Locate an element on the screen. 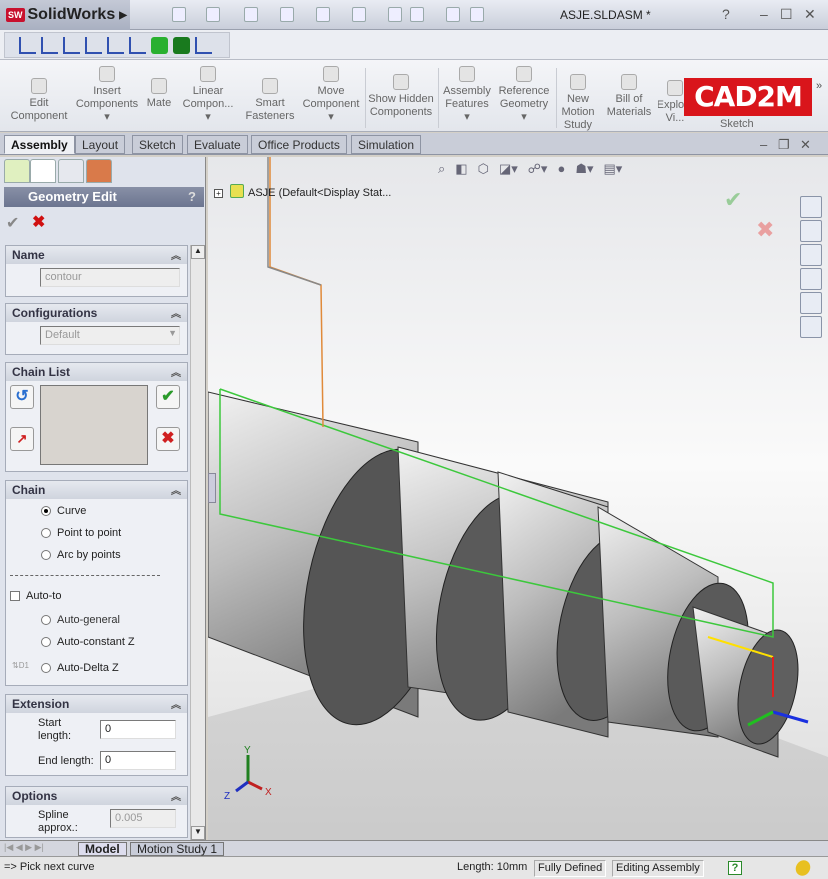 The width and height of the screenshot is (828, 879). new-motion-study-button: New Motion Study is located at coordinates (578, 103).